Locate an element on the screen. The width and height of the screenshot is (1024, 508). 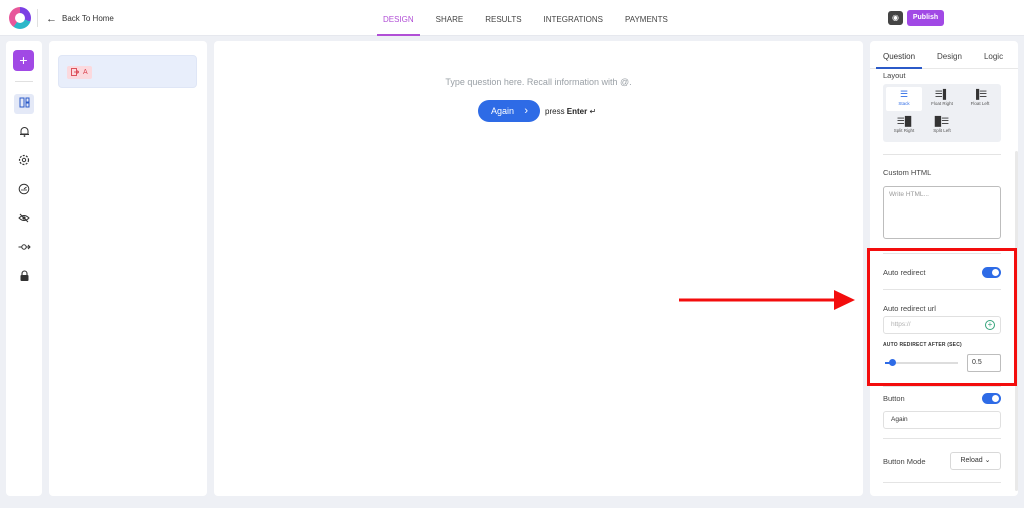
eye-icon: ◉ is located at coordinates (895, 17).